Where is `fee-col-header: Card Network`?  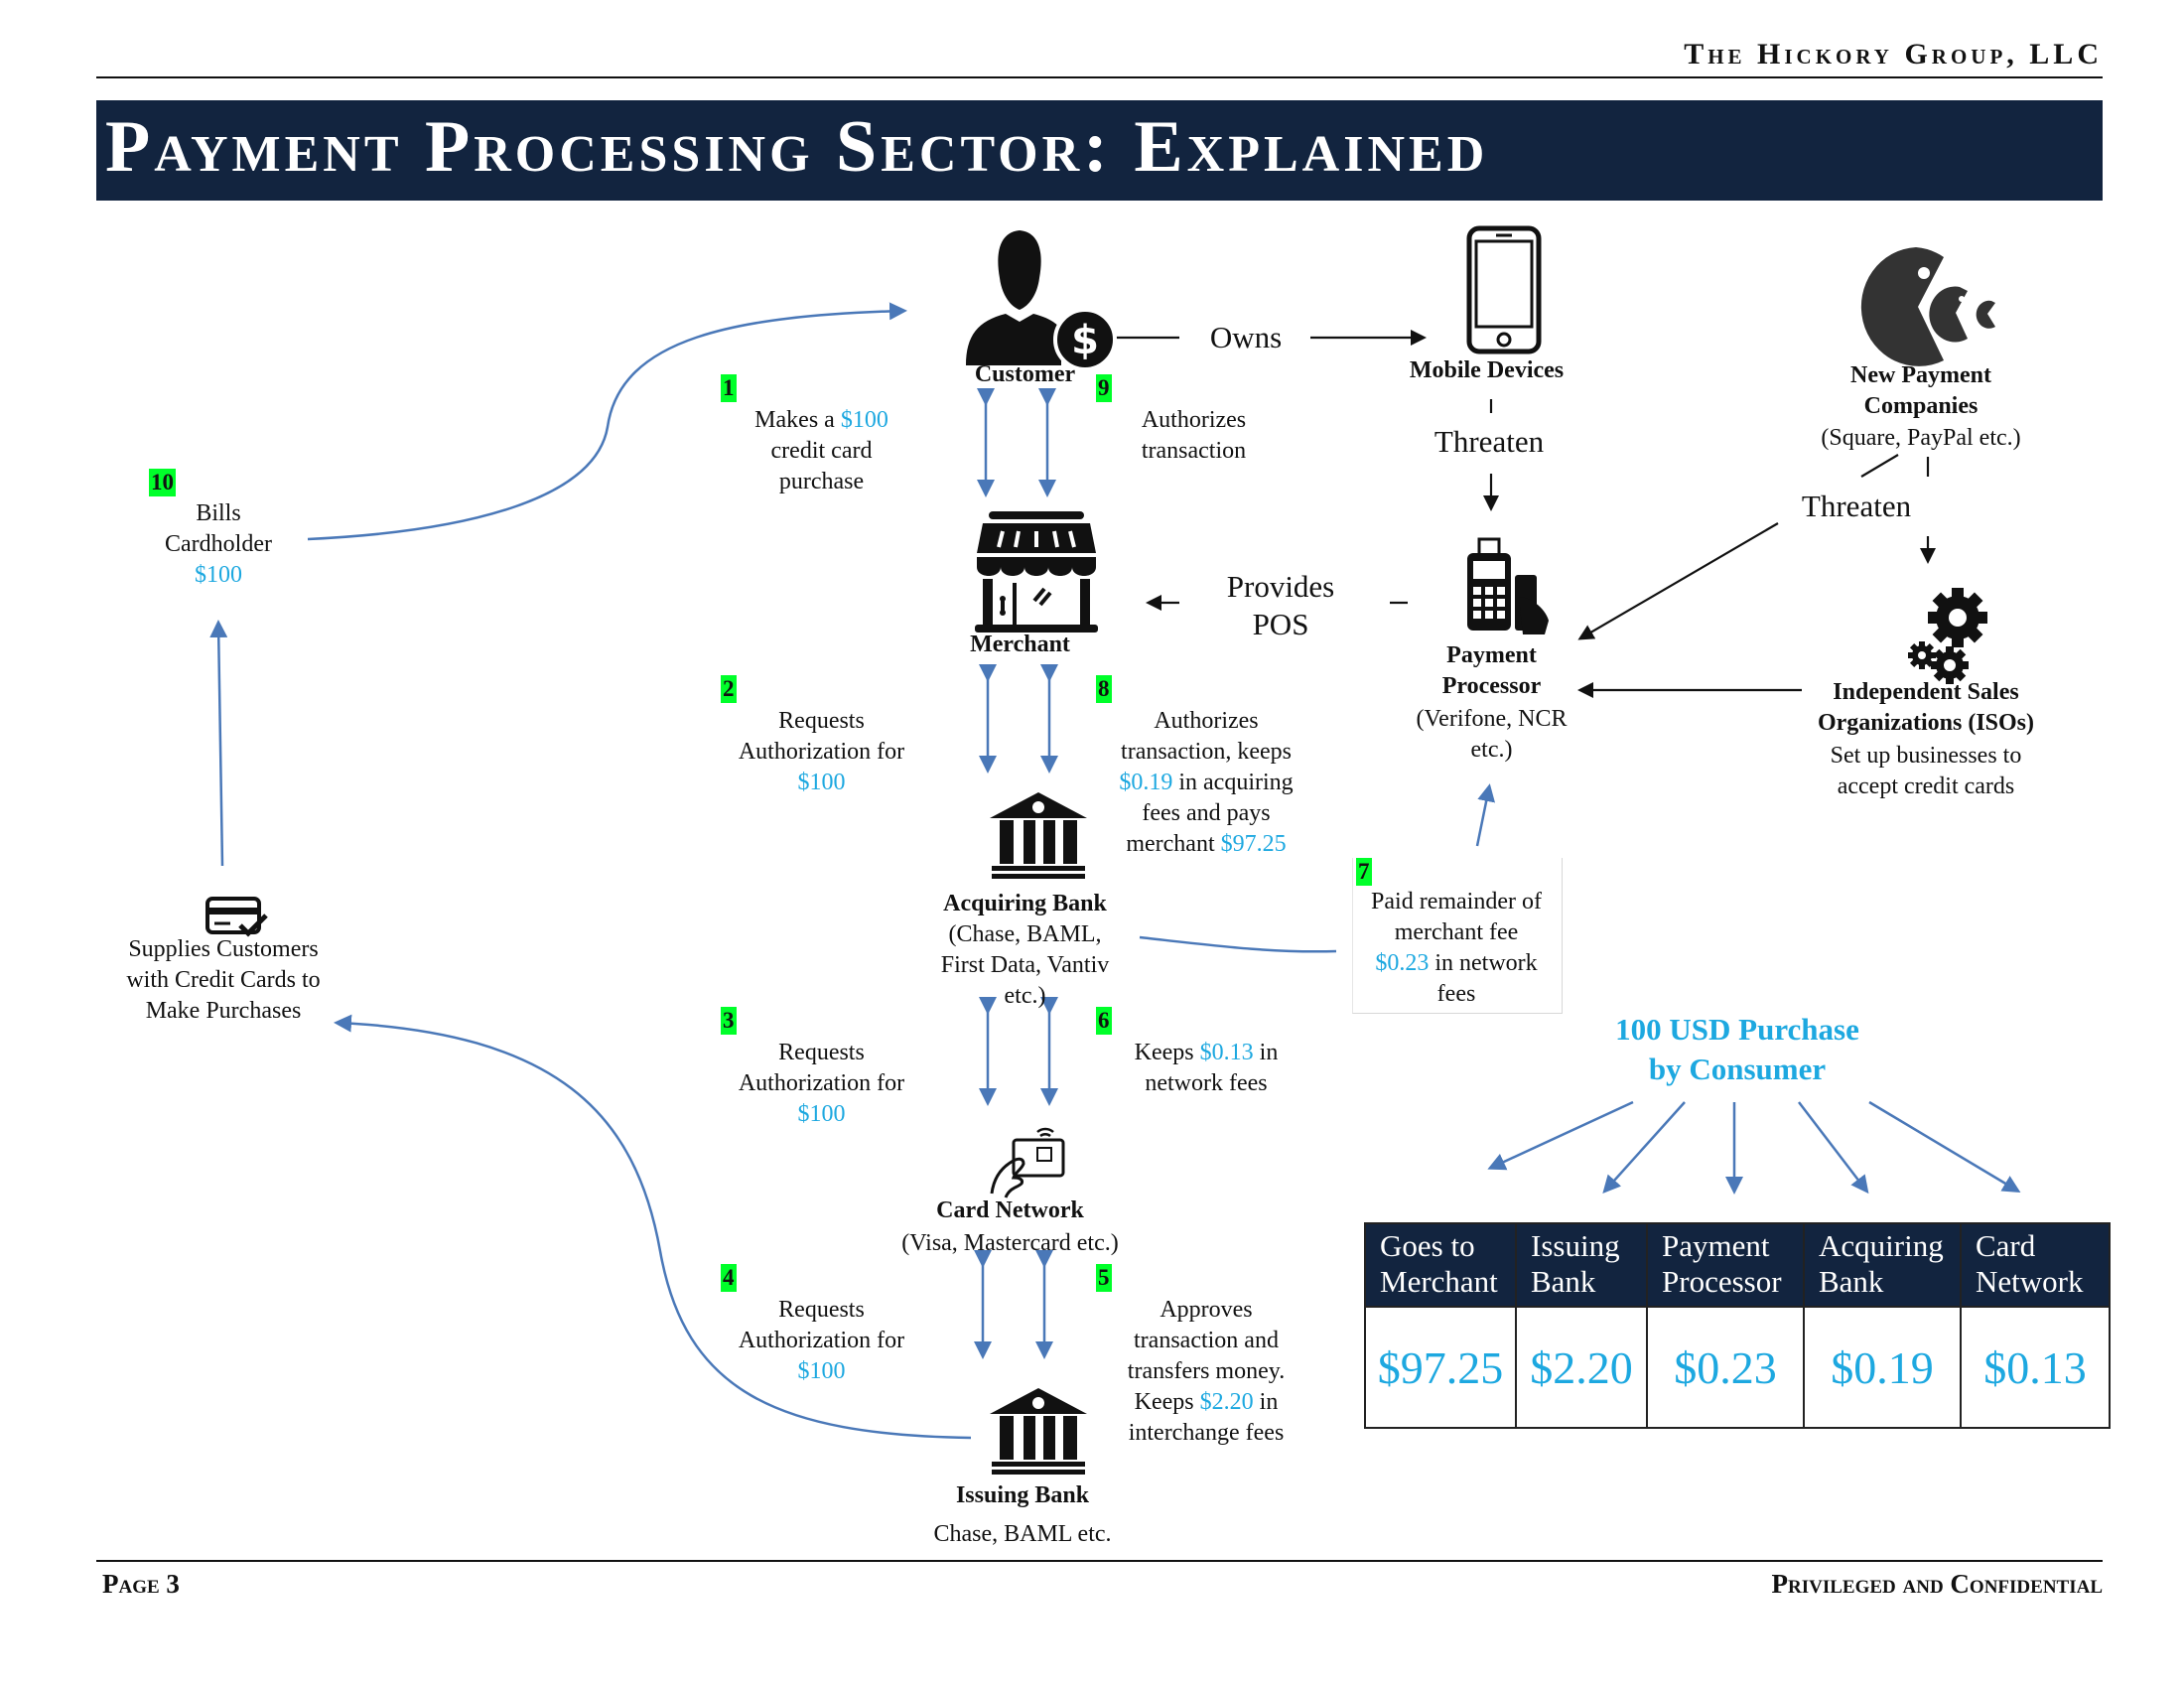
fee-col-header: Card Network is located at coordinates (2035, 1265).